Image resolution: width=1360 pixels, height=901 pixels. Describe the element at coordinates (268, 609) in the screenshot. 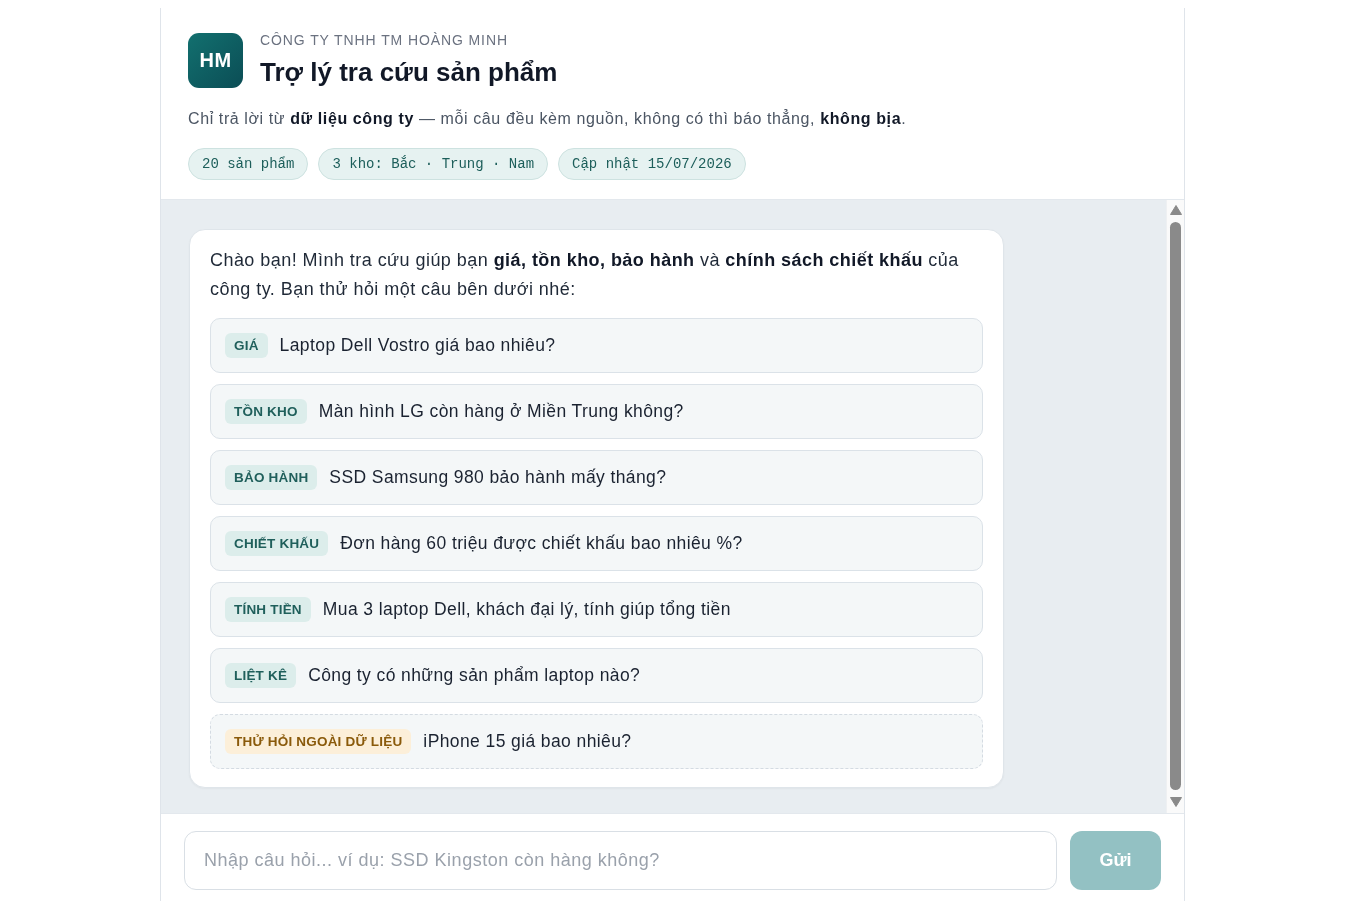

I see `category-tag: TÍNH TIỀN` at that location.